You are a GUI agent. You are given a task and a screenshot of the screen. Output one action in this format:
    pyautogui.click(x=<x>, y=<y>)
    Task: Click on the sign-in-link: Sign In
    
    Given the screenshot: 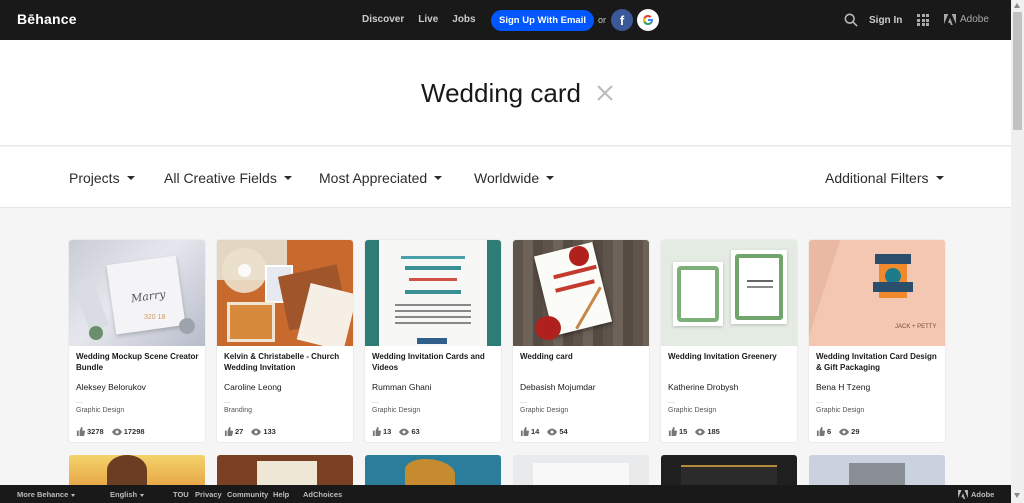 What is the action you would take?
    pyautogui.click(x=885, y=20)
    